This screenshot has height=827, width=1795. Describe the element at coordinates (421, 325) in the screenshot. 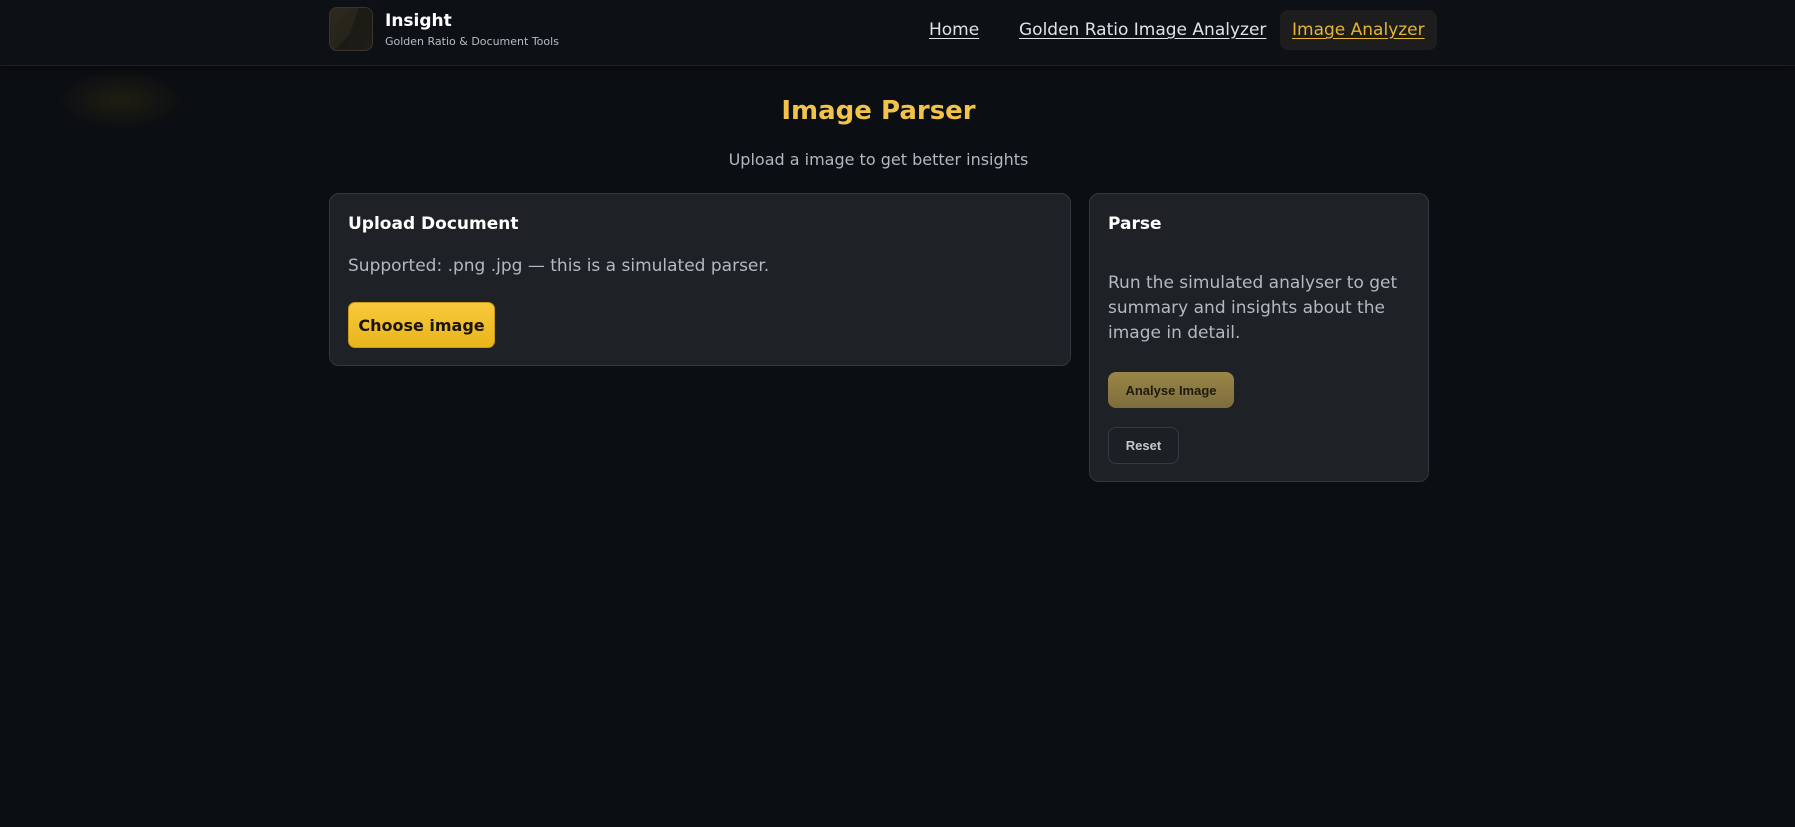

I see `choose-image-button: Choose image` at that location.